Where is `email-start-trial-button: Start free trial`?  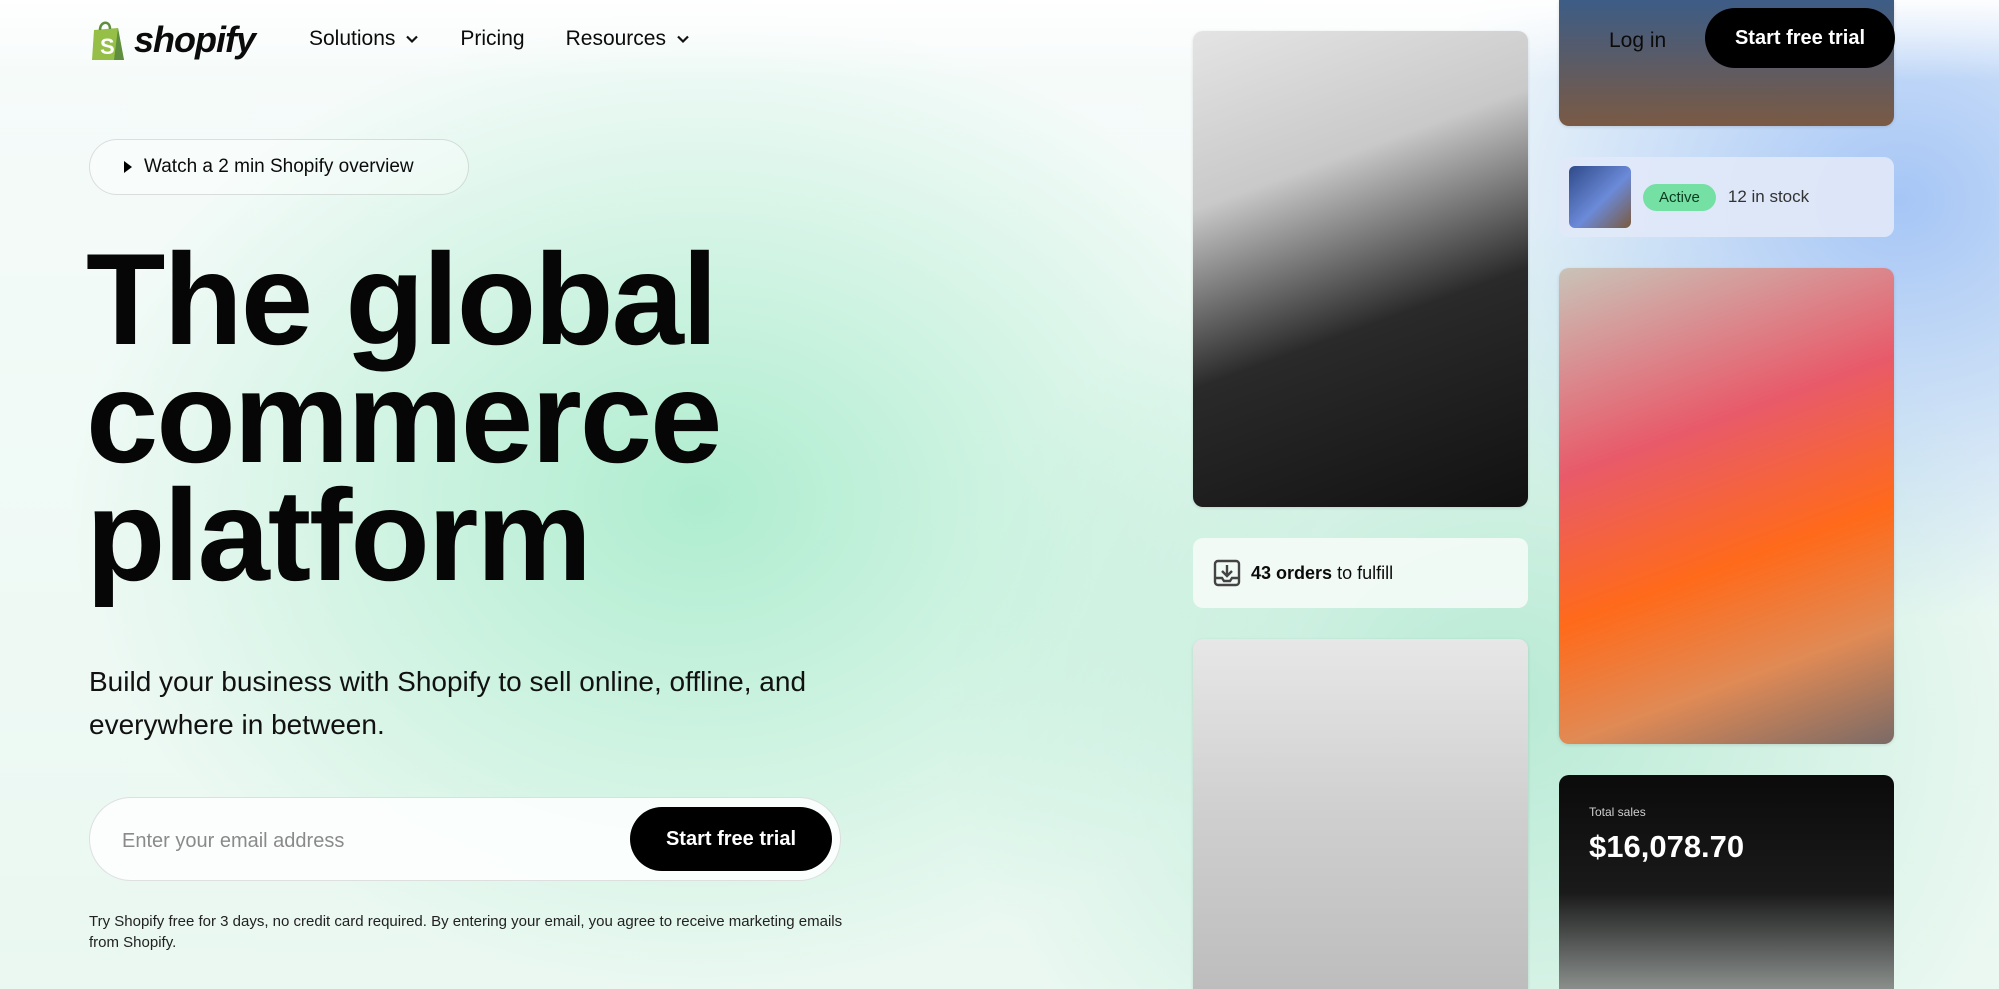 email-start-trial-button: Start free trial is located at coordinates (731, 839).